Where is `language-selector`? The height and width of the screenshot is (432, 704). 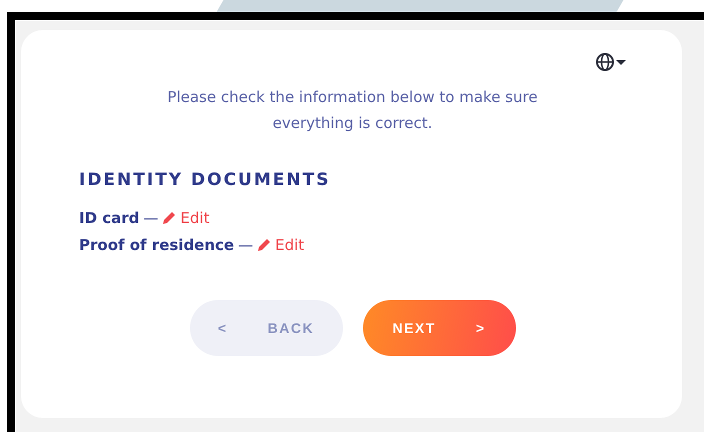 language-selector is located at coordinates (611, 62).